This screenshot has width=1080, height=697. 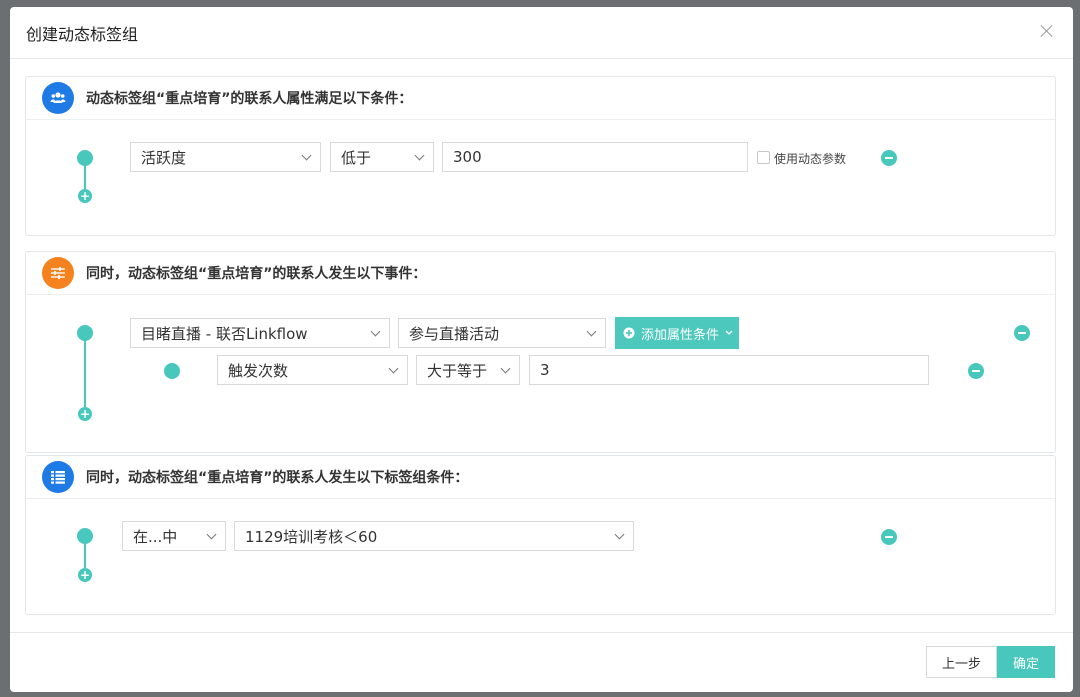 I want to click on event-select-value: 目睹直播 - 联否Linkflow, so click(x=224, y=333).